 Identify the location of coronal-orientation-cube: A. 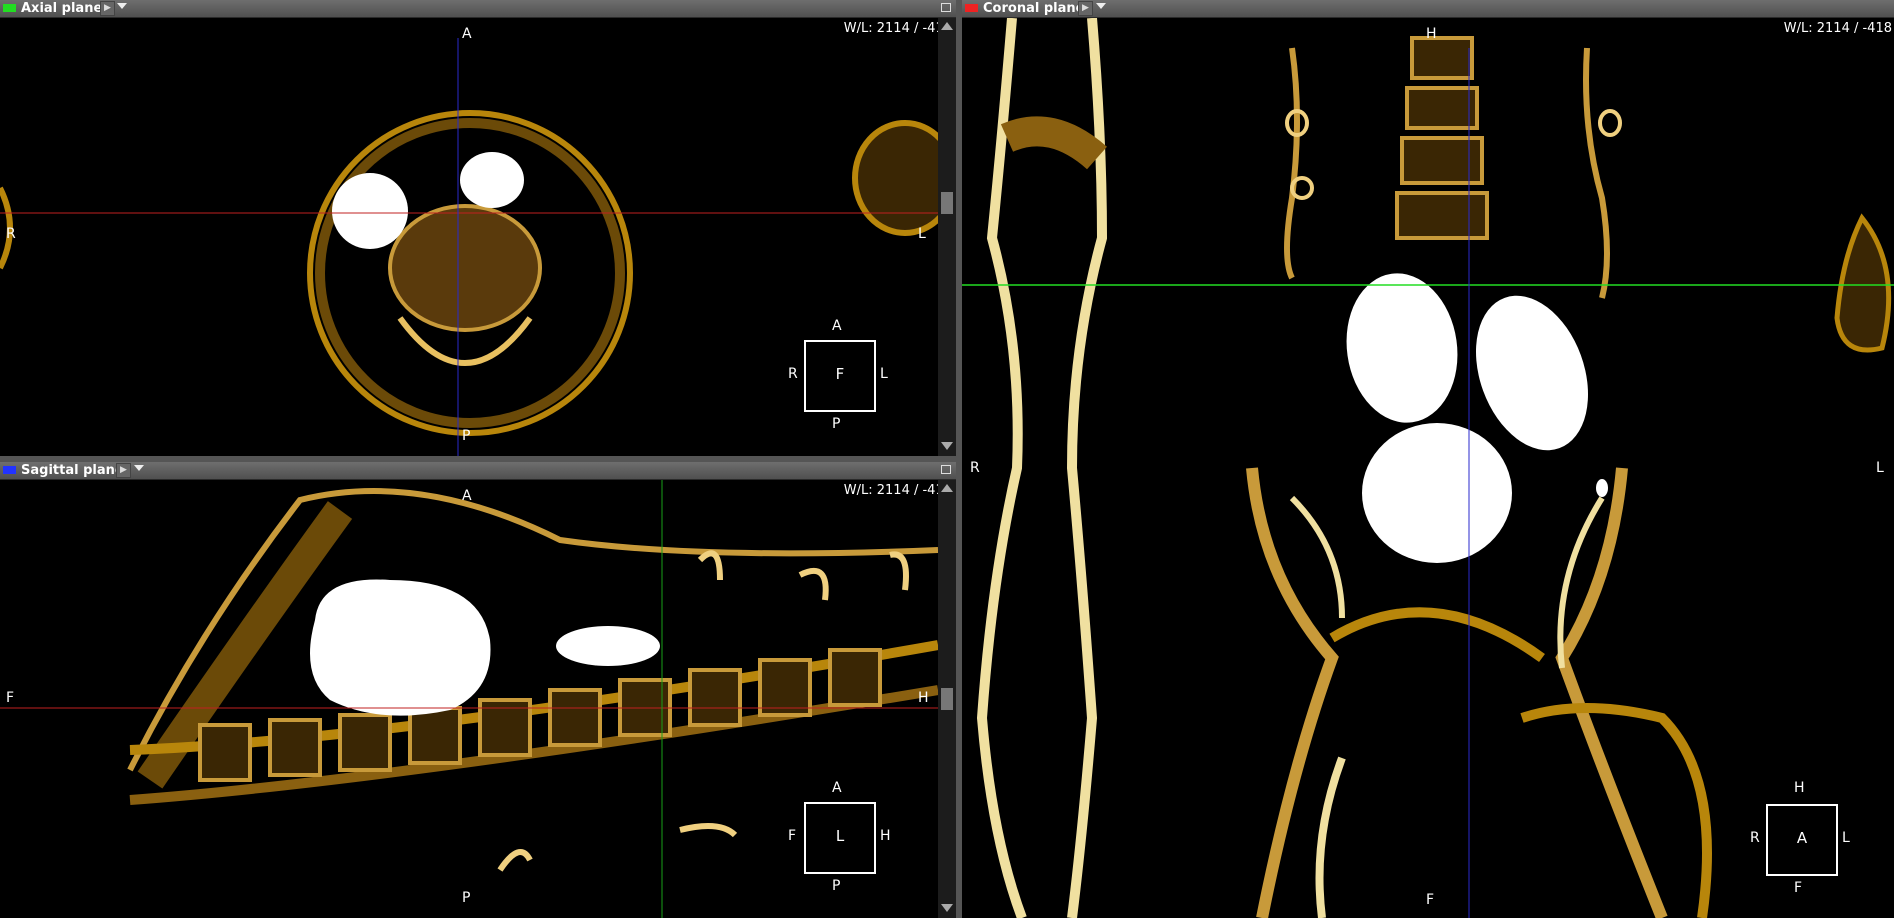
(1802, 840).